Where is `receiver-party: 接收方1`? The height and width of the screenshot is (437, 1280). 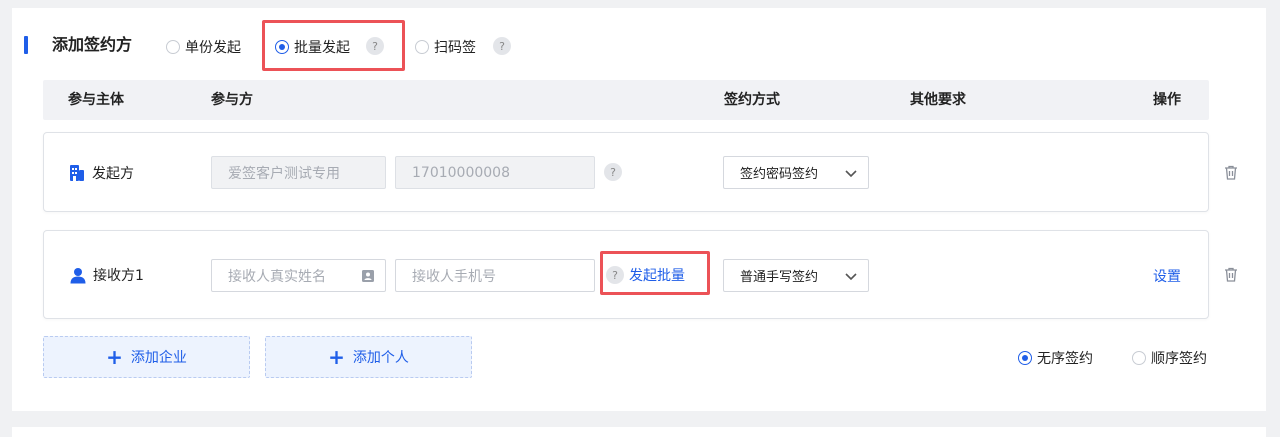
receiver-party: 接收方1 is located at coordinates (107, 275).